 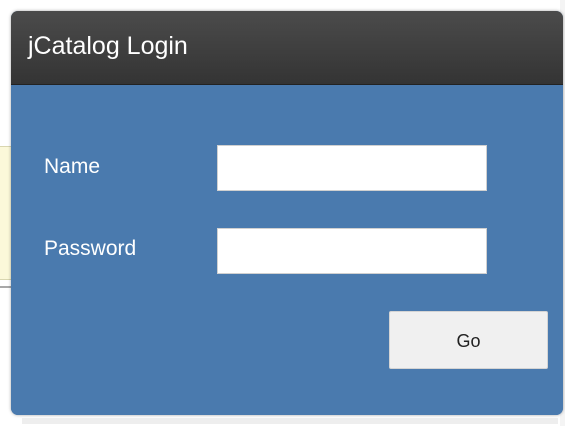 I want to click on name-label: Name, so click(x=72, y=166).